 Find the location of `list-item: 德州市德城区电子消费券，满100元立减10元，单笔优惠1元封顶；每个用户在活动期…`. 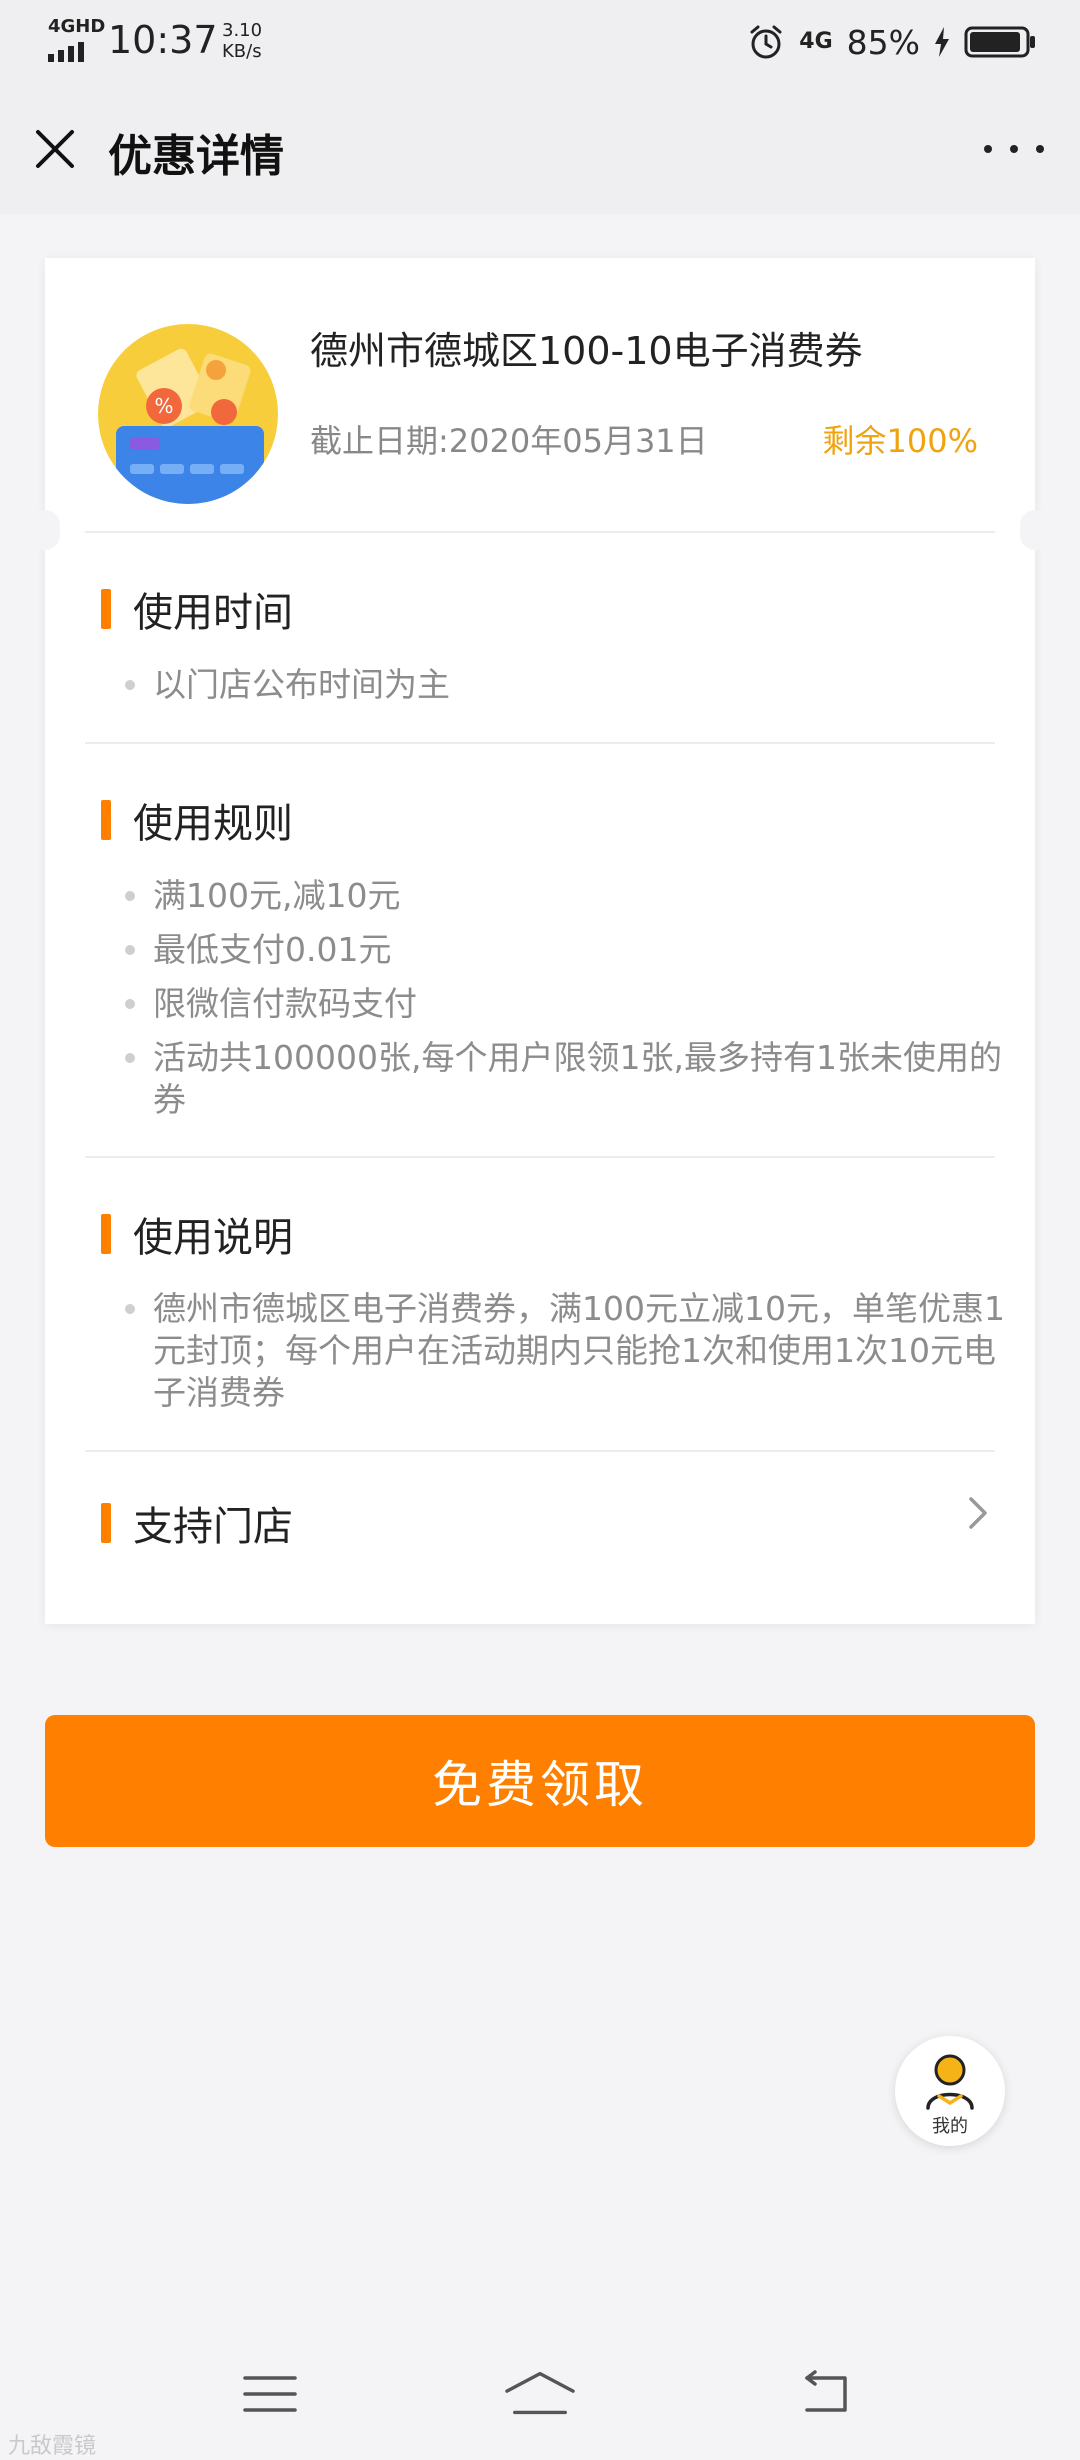

list-item: 德州市德城区电子消费券，满100元立减10元，单笔优惠1元封顶；每个用户在活动期… is located at coordinates (565, 1351).